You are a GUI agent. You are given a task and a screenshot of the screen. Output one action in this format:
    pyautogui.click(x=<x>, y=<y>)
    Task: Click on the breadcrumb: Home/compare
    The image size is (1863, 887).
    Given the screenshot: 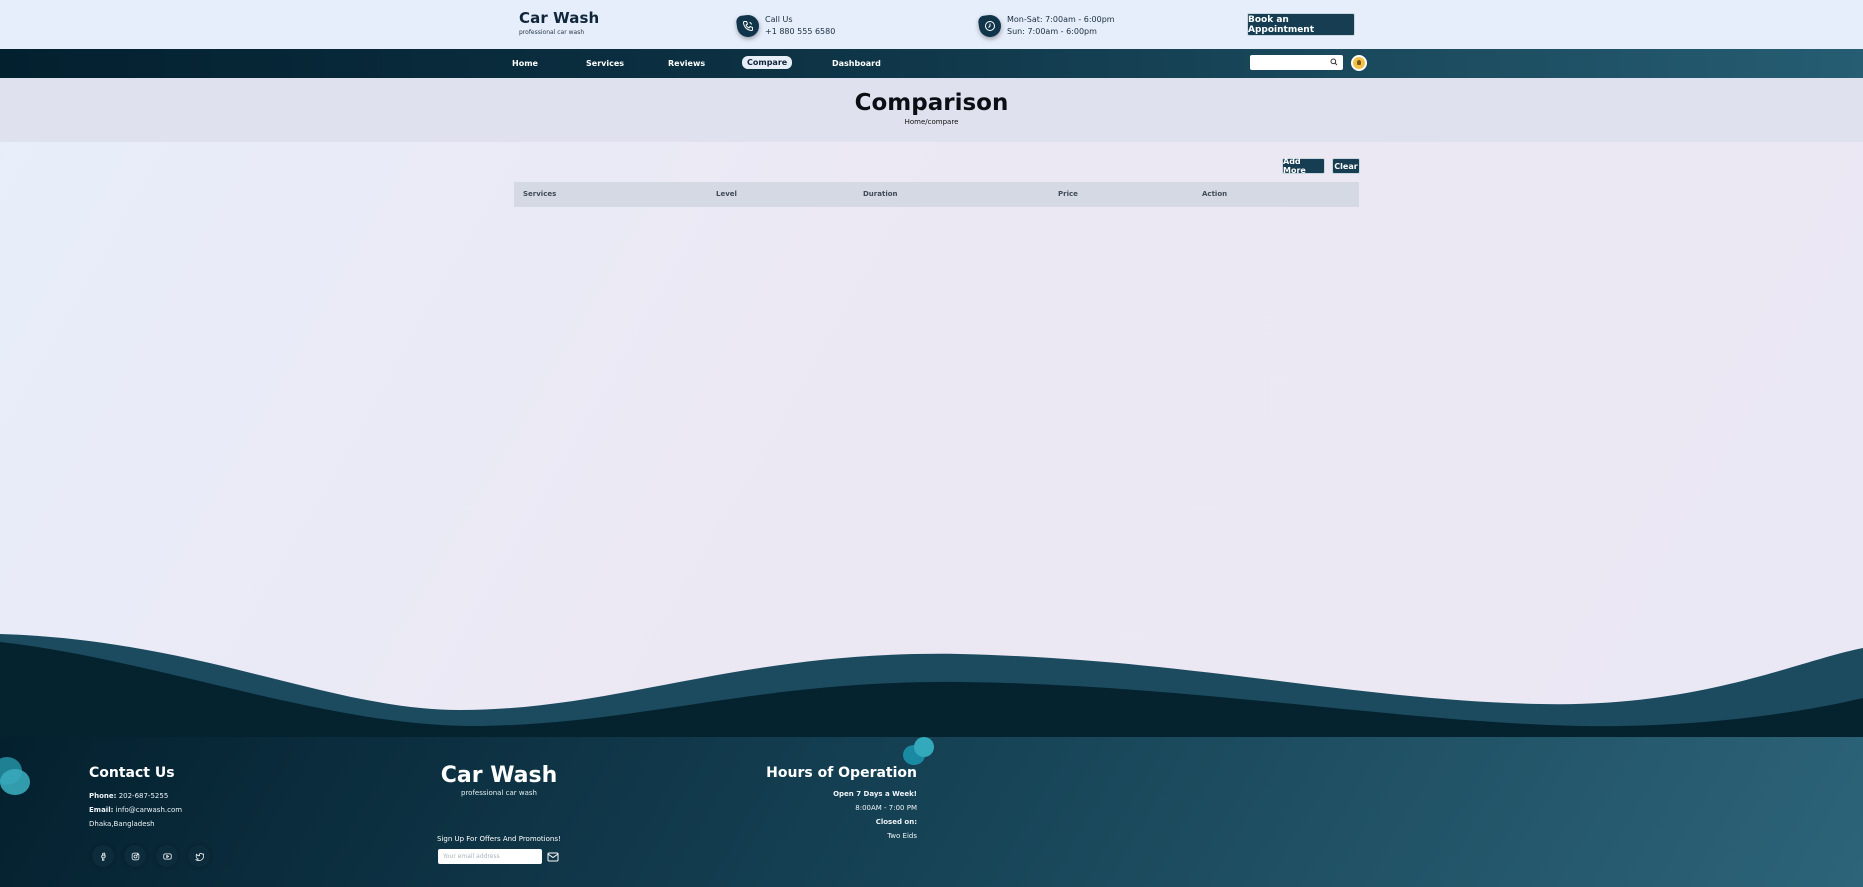 What is the action you would take?
    pyautogui.click(x=931, y=122)
    